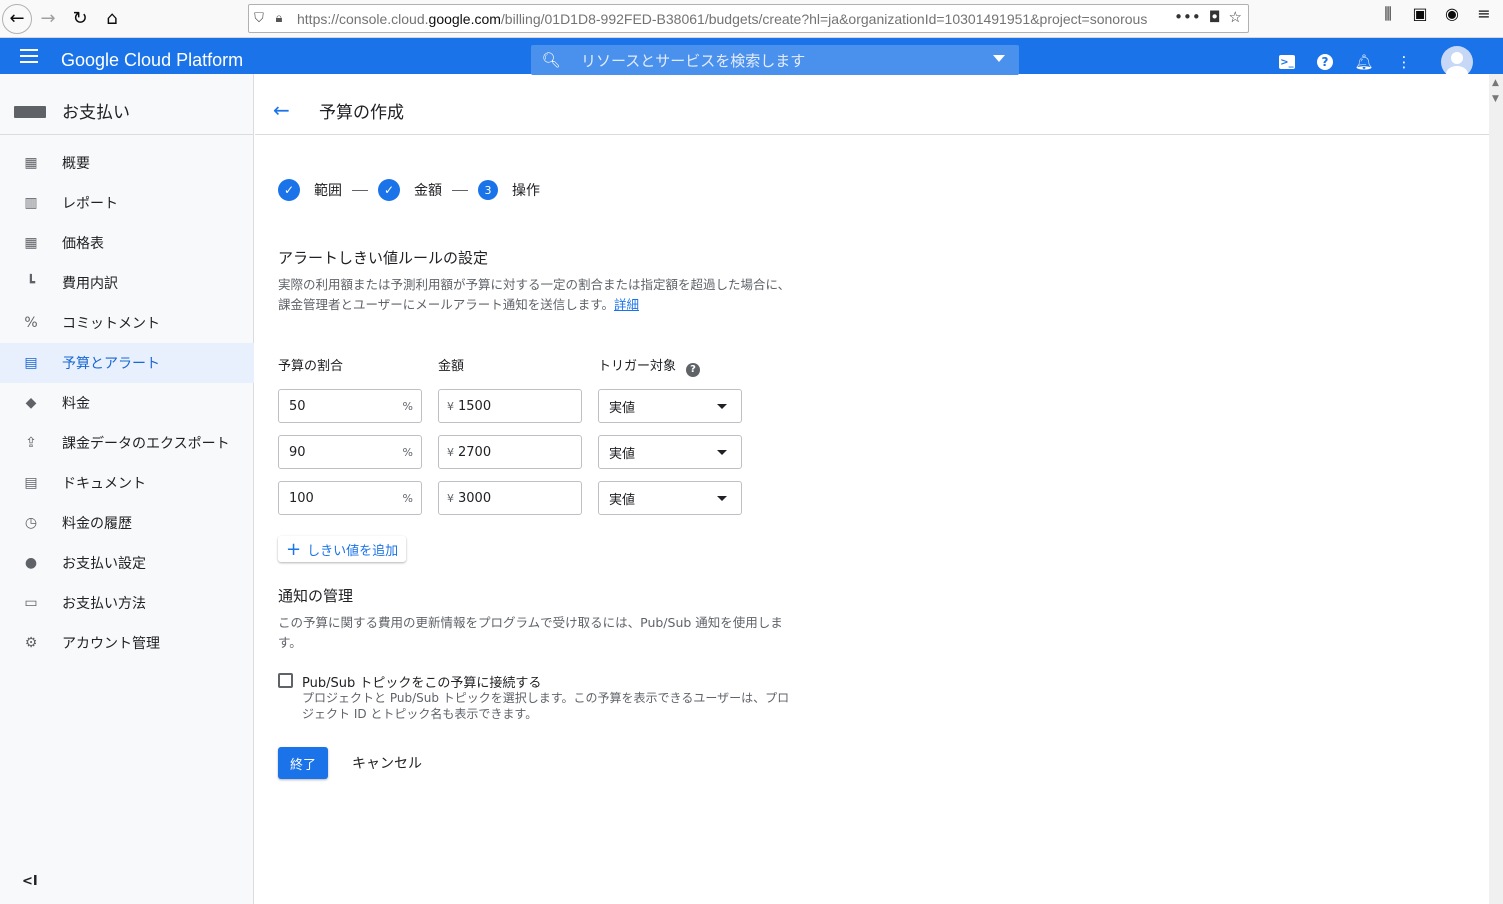 This screenshot has width=1503, height=904. Describe the element at coordinates (1287, 62) in the screenshot. I see `cloud-shell-icon: >_` at that location.